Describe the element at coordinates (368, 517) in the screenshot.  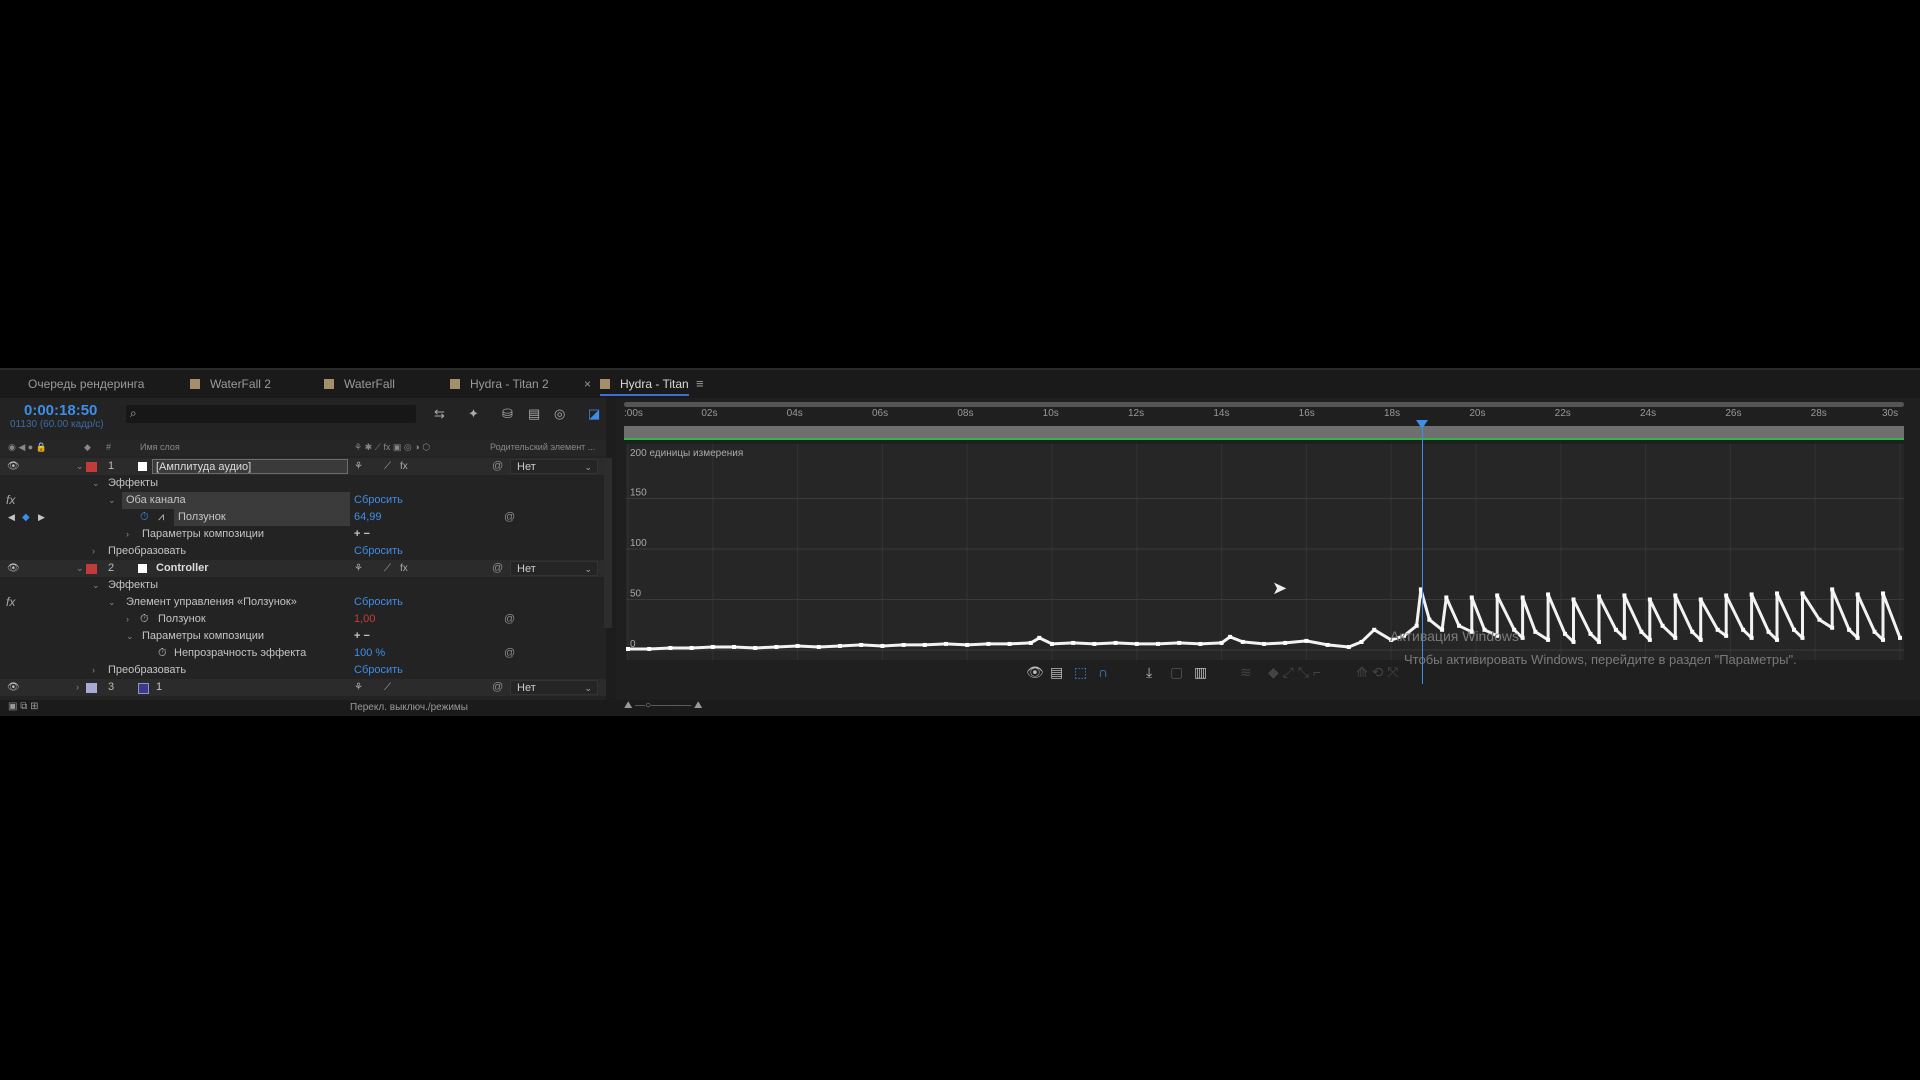
I see `slider-value: 64,99` at that location.